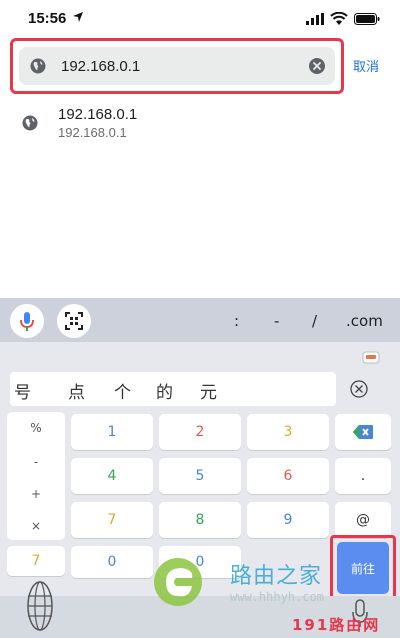 The width and height of the screenshot is (400, 638). I want to click on candidate-item: 元, so click(208, 390).